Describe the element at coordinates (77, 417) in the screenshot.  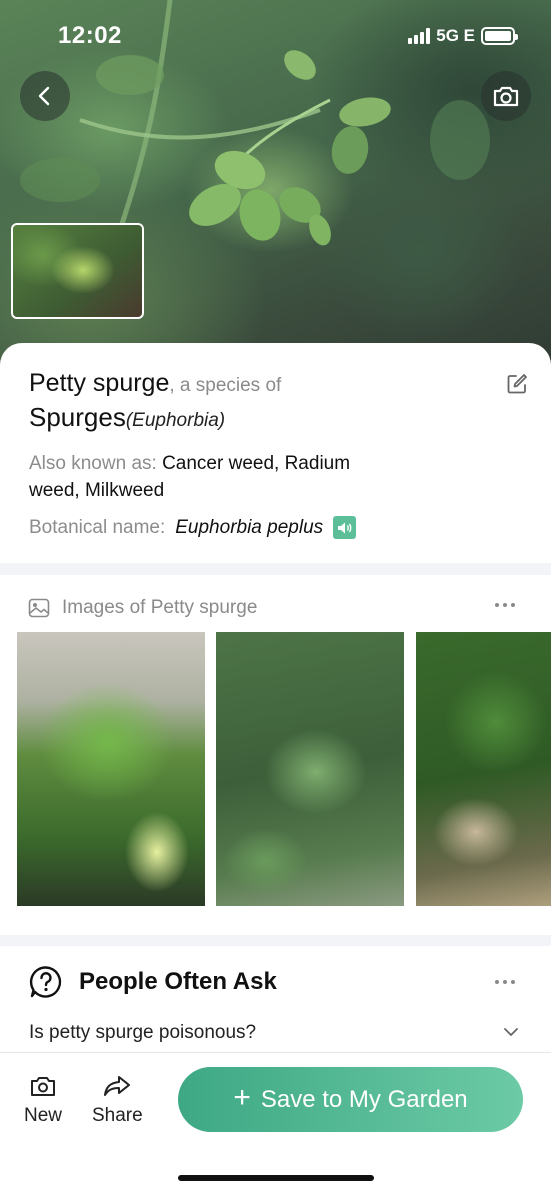
I see `plant-genus: Spurges` at that location.